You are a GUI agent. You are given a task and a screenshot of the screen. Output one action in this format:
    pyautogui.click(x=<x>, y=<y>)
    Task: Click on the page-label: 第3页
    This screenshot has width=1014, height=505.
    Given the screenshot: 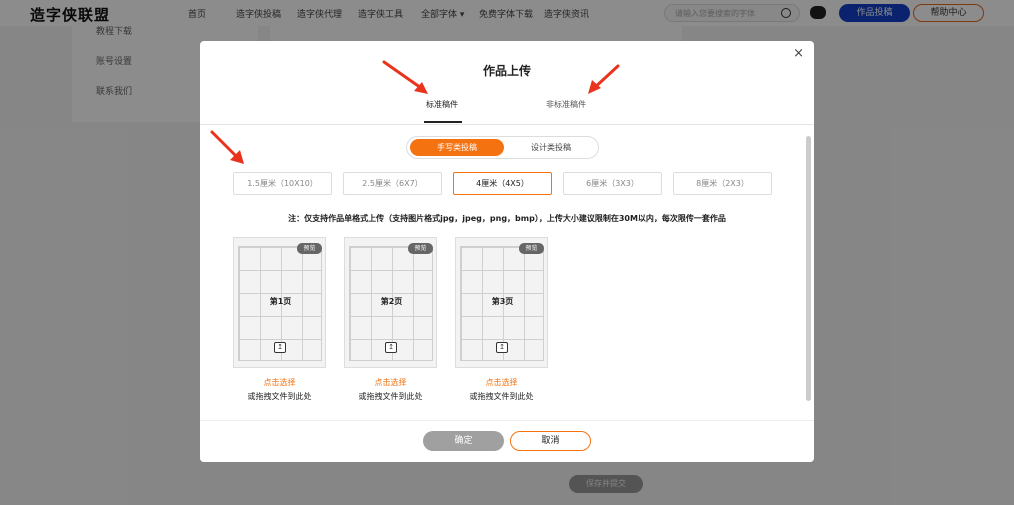 What is the action you would take?
    pyautogui.click(x=502, y=301)
    